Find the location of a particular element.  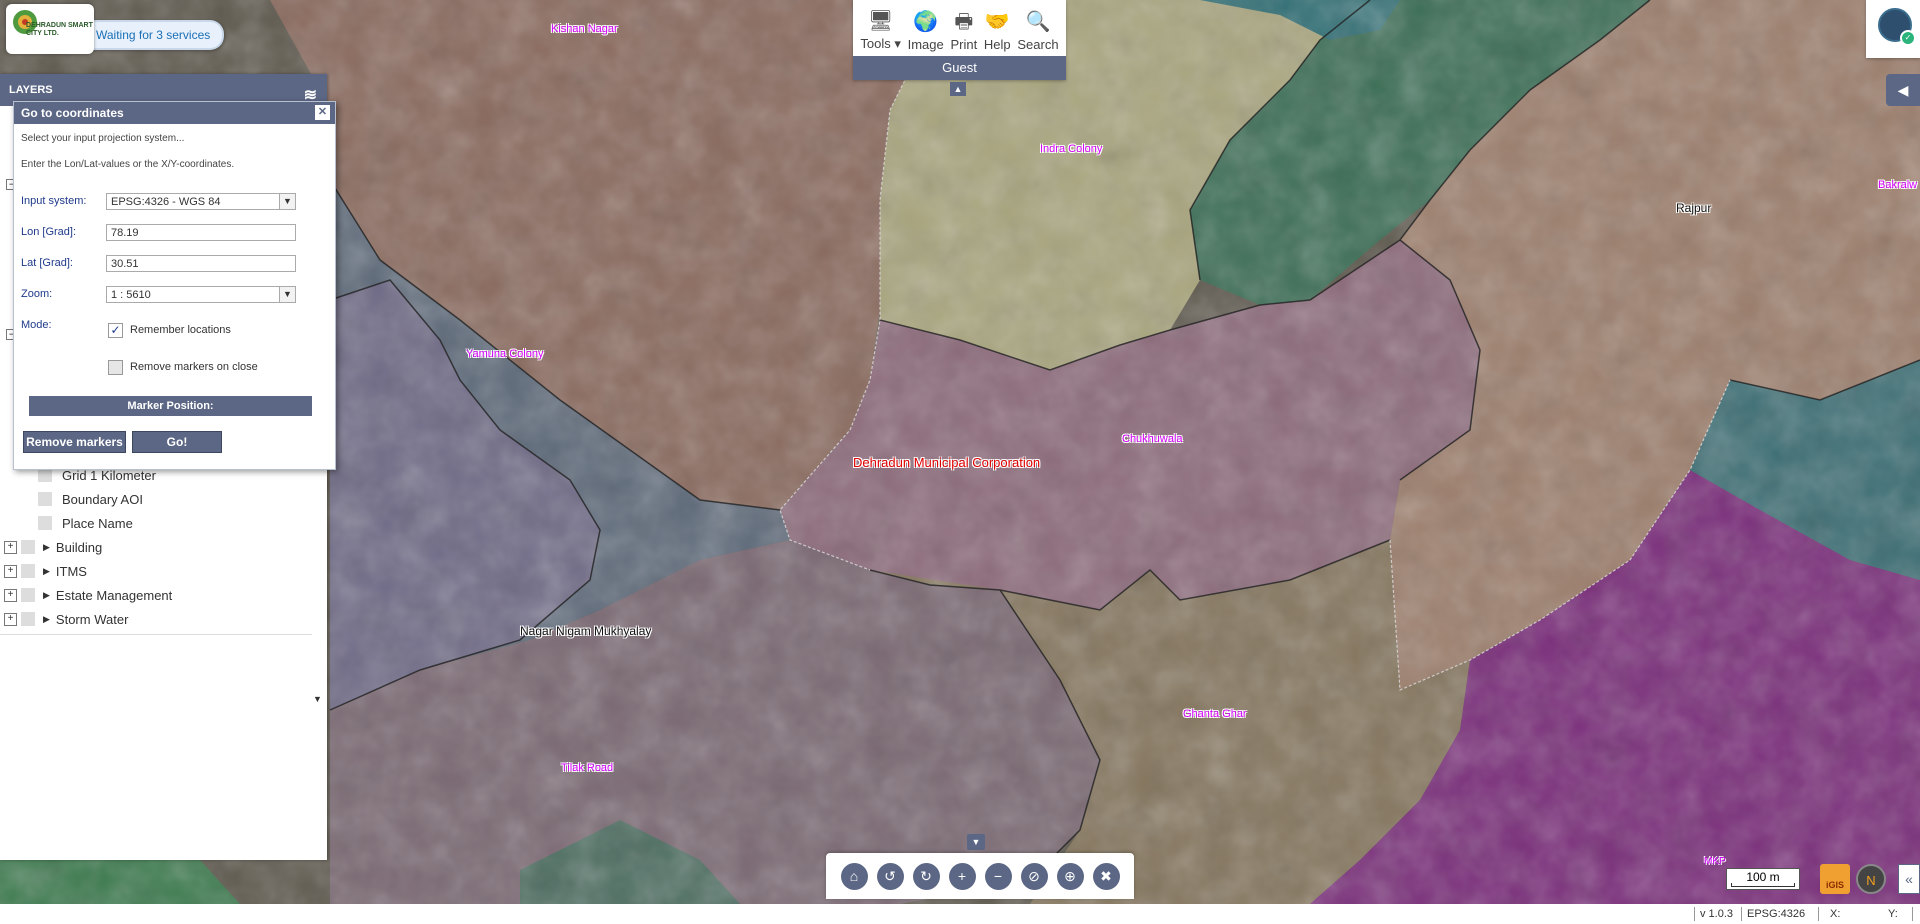

layer-label: Building is located at coordinates (79, 547).